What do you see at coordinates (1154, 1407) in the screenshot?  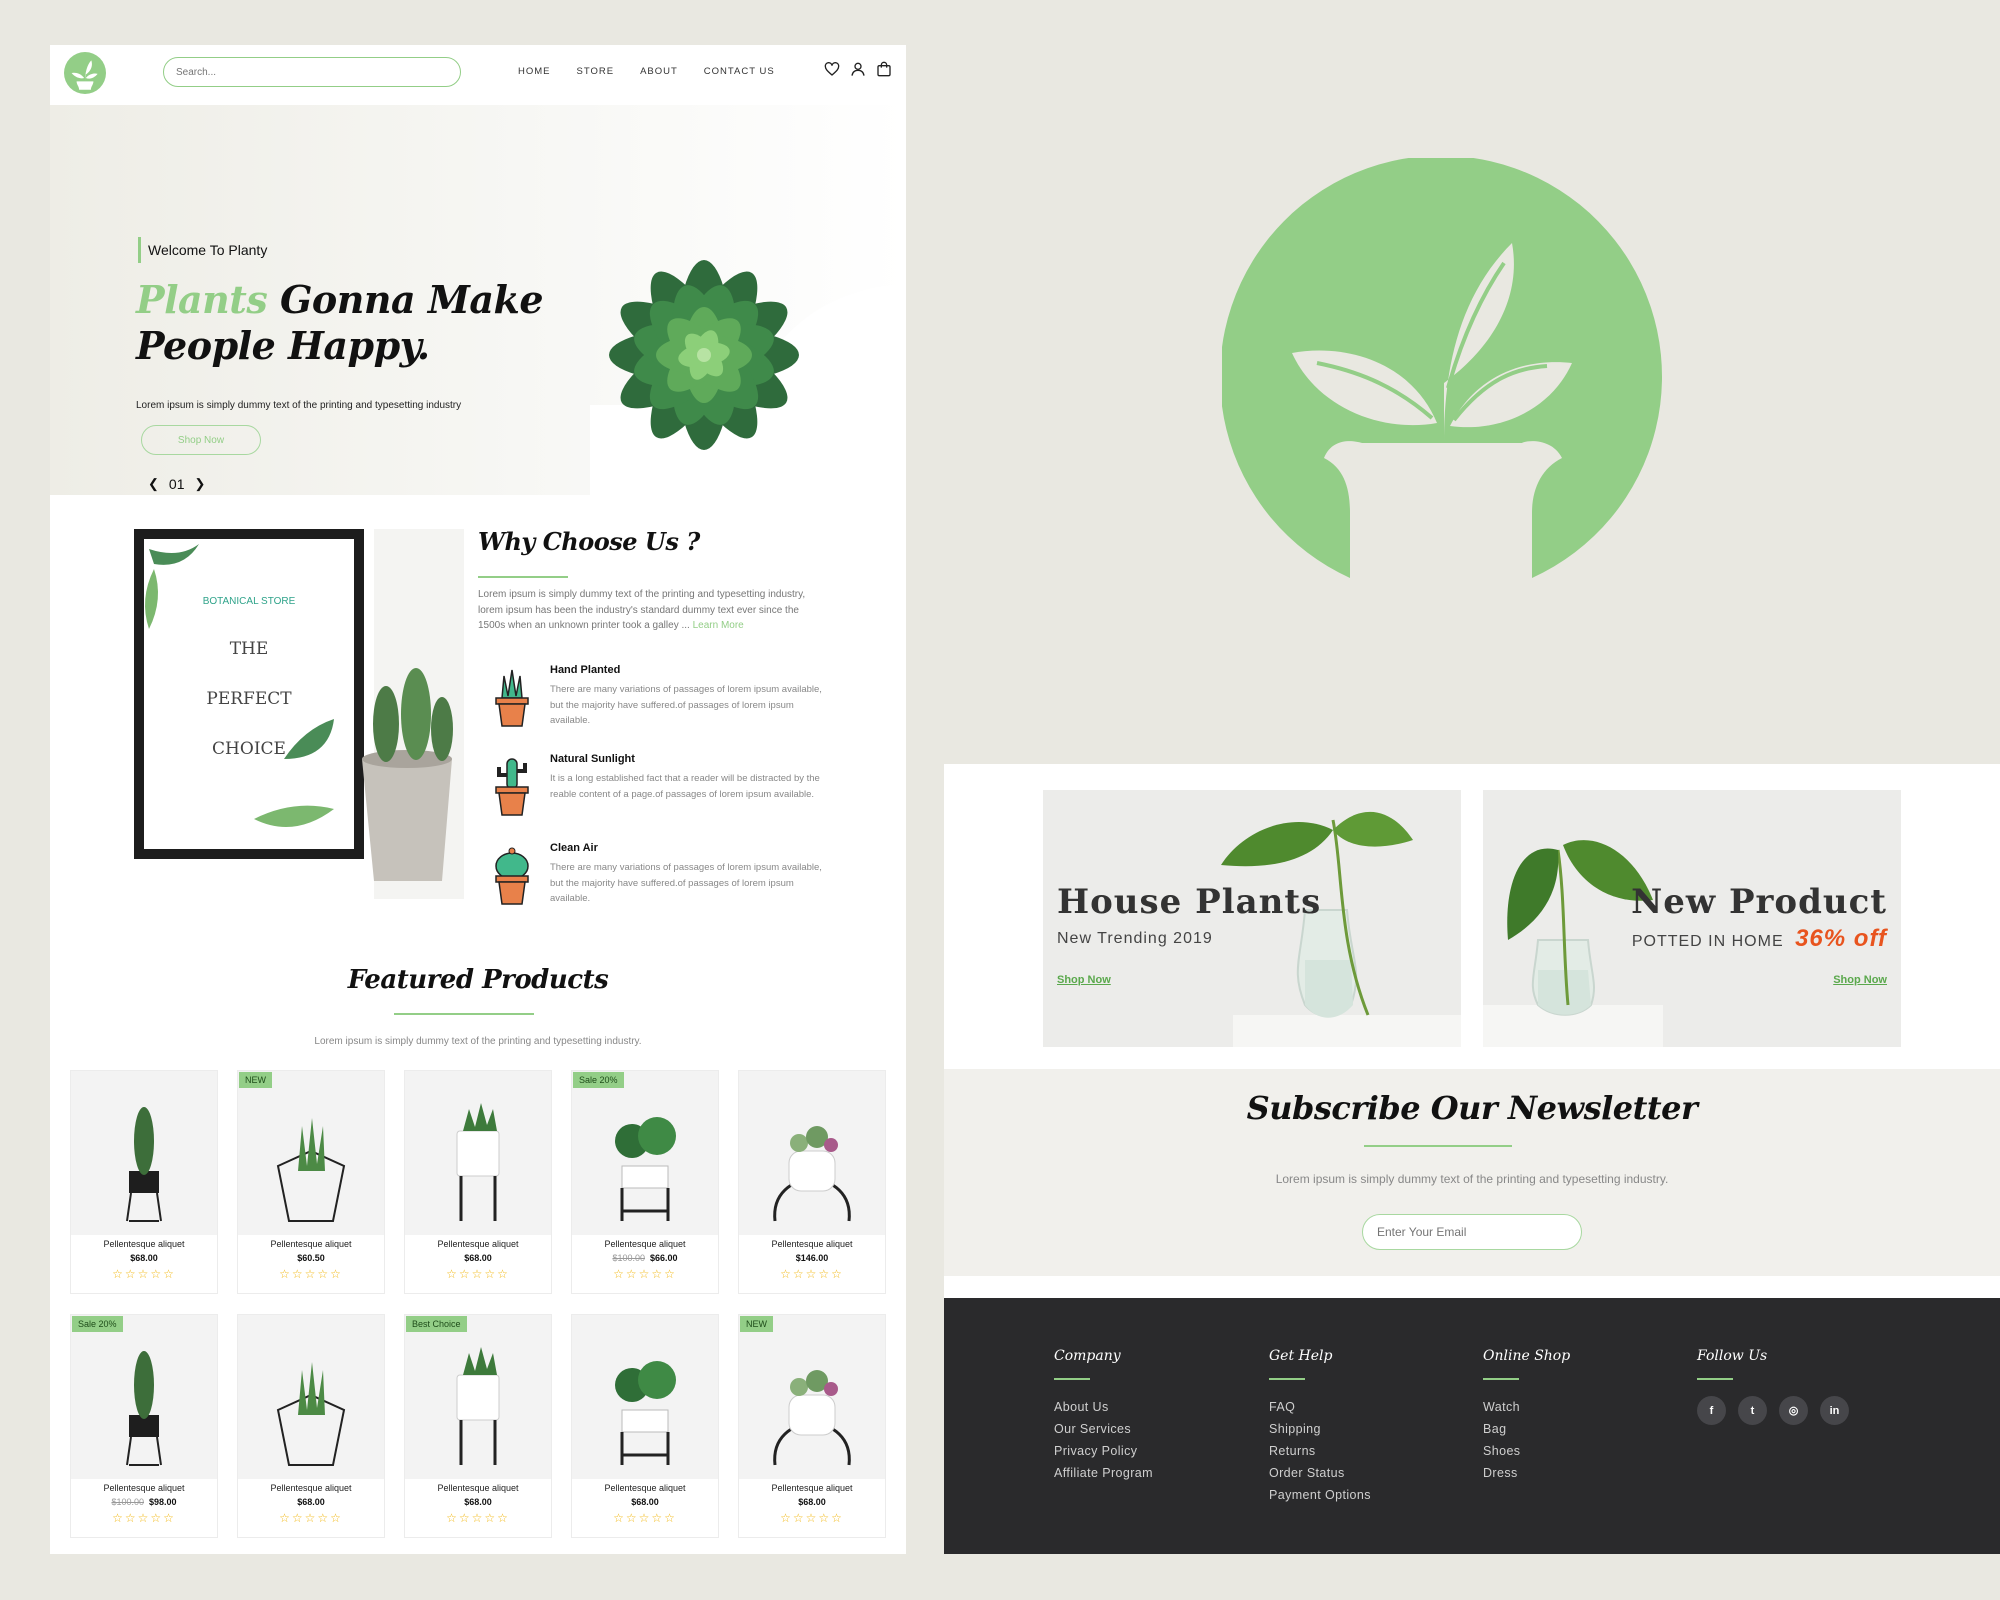 I see `footer-link-about: About Us` at bounding box center [1154, 1407].